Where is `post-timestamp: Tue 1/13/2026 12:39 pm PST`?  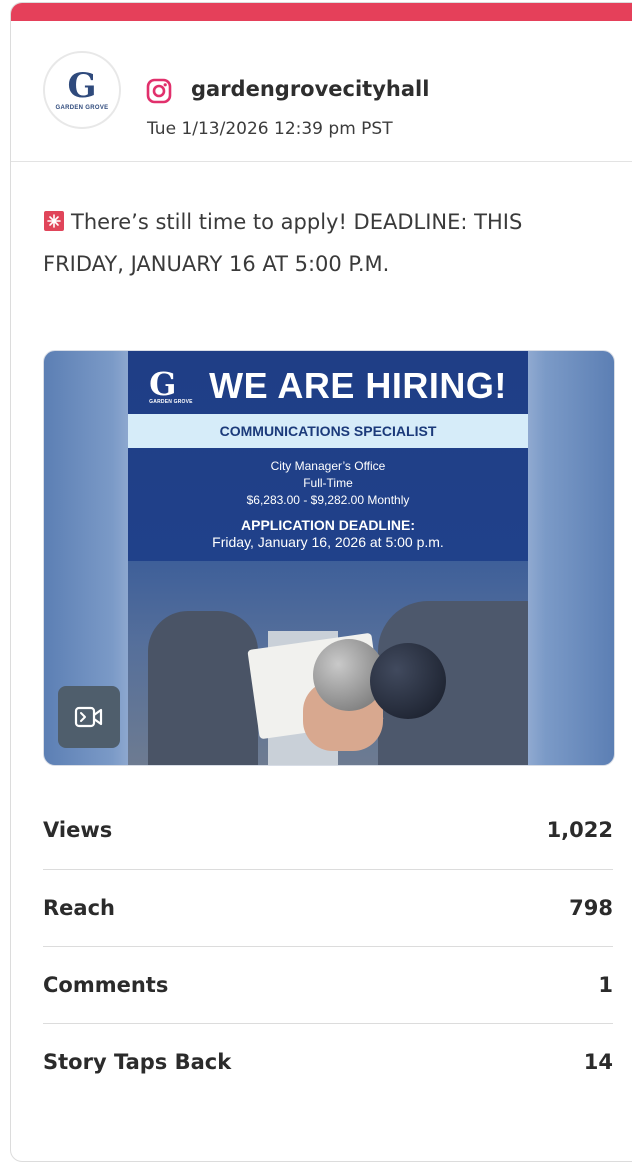
post-timestamp: Tue 1/13/2026 12:39 pm PST is located at coordinates (270, 129).